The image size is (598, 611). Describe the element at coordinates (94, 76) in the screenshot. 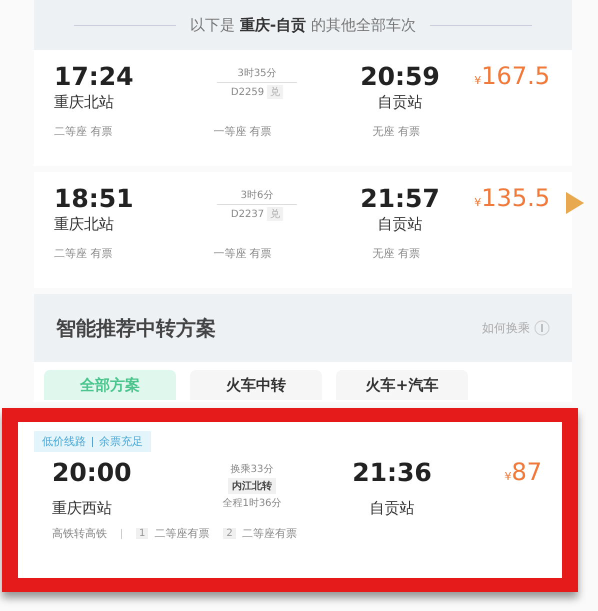

I see `depart-time: 17:24` at that location.